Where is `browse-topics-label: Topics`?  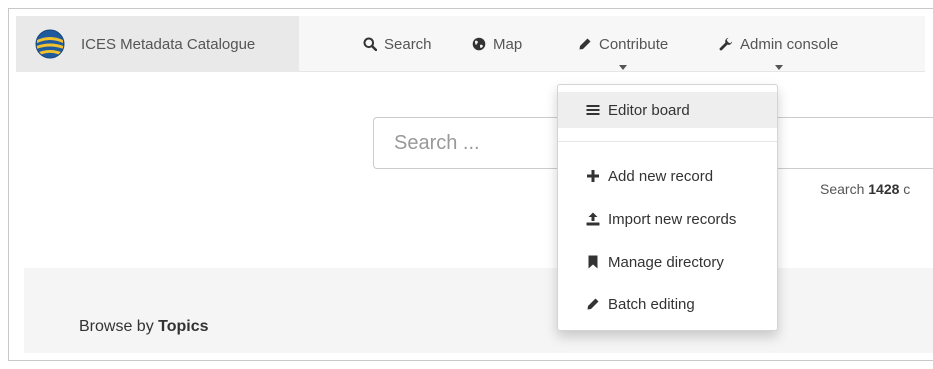 browse-topics-label: Topics is located at coordinates (183, 326).